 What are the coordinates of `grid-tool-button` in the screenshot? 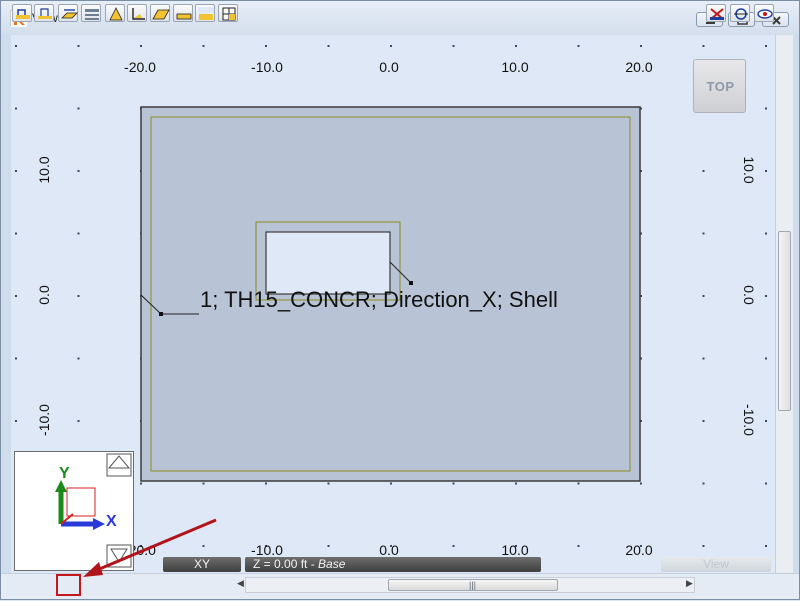 It's located at (228, 13).